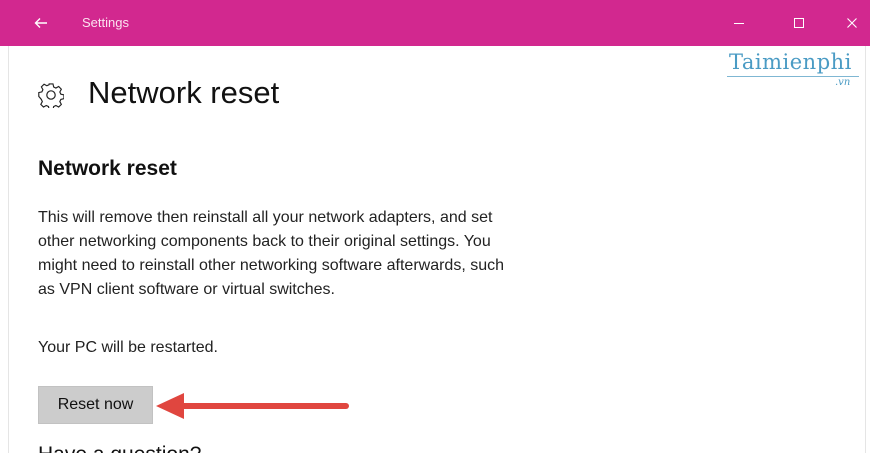  I want to click on window-title: Settings, so click(105, 22).